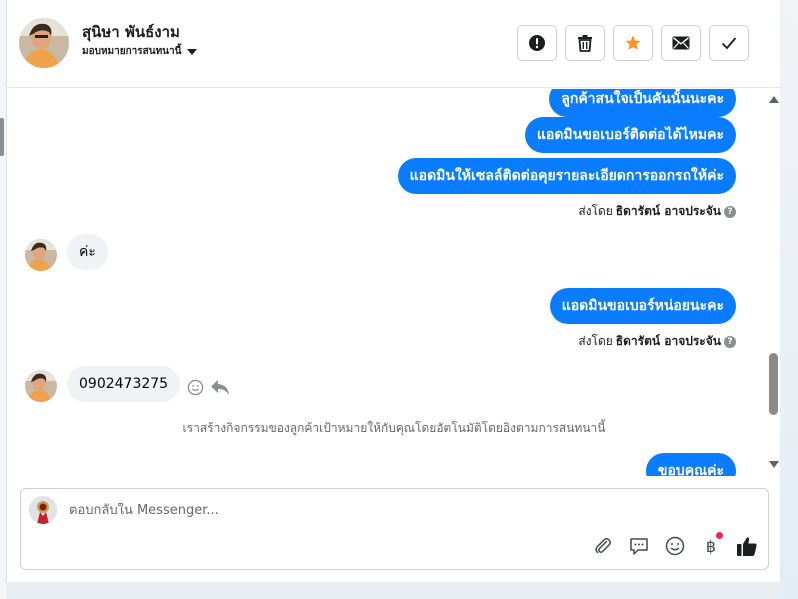  I want to click on trash-icon, so click(585, 43).